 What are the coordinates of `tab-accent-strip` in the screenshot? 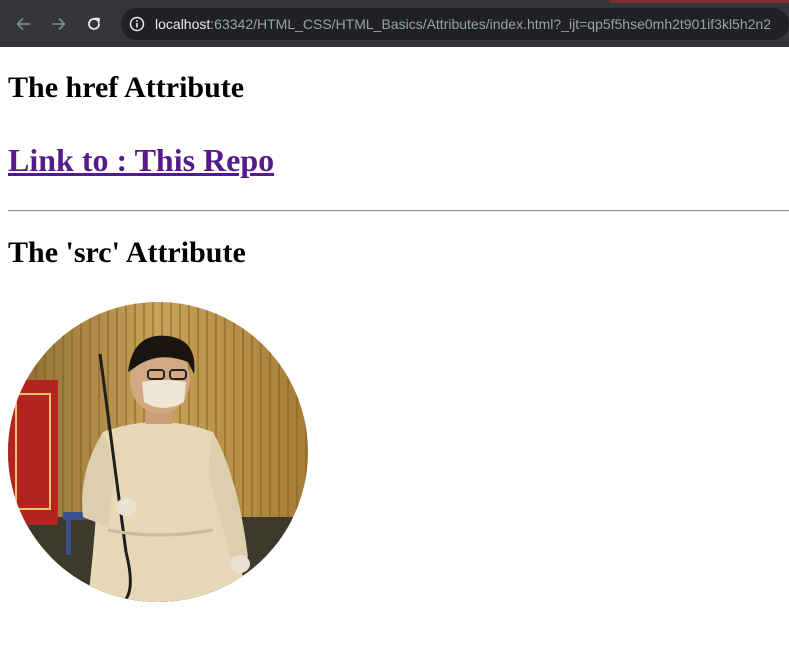 It's located at (699, 1).